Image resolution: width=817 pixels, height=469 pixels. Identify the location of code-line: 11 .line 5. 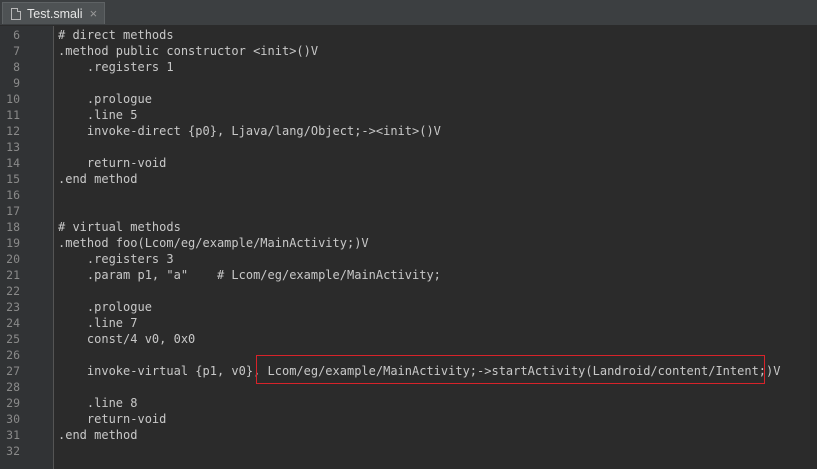
(408, 115).